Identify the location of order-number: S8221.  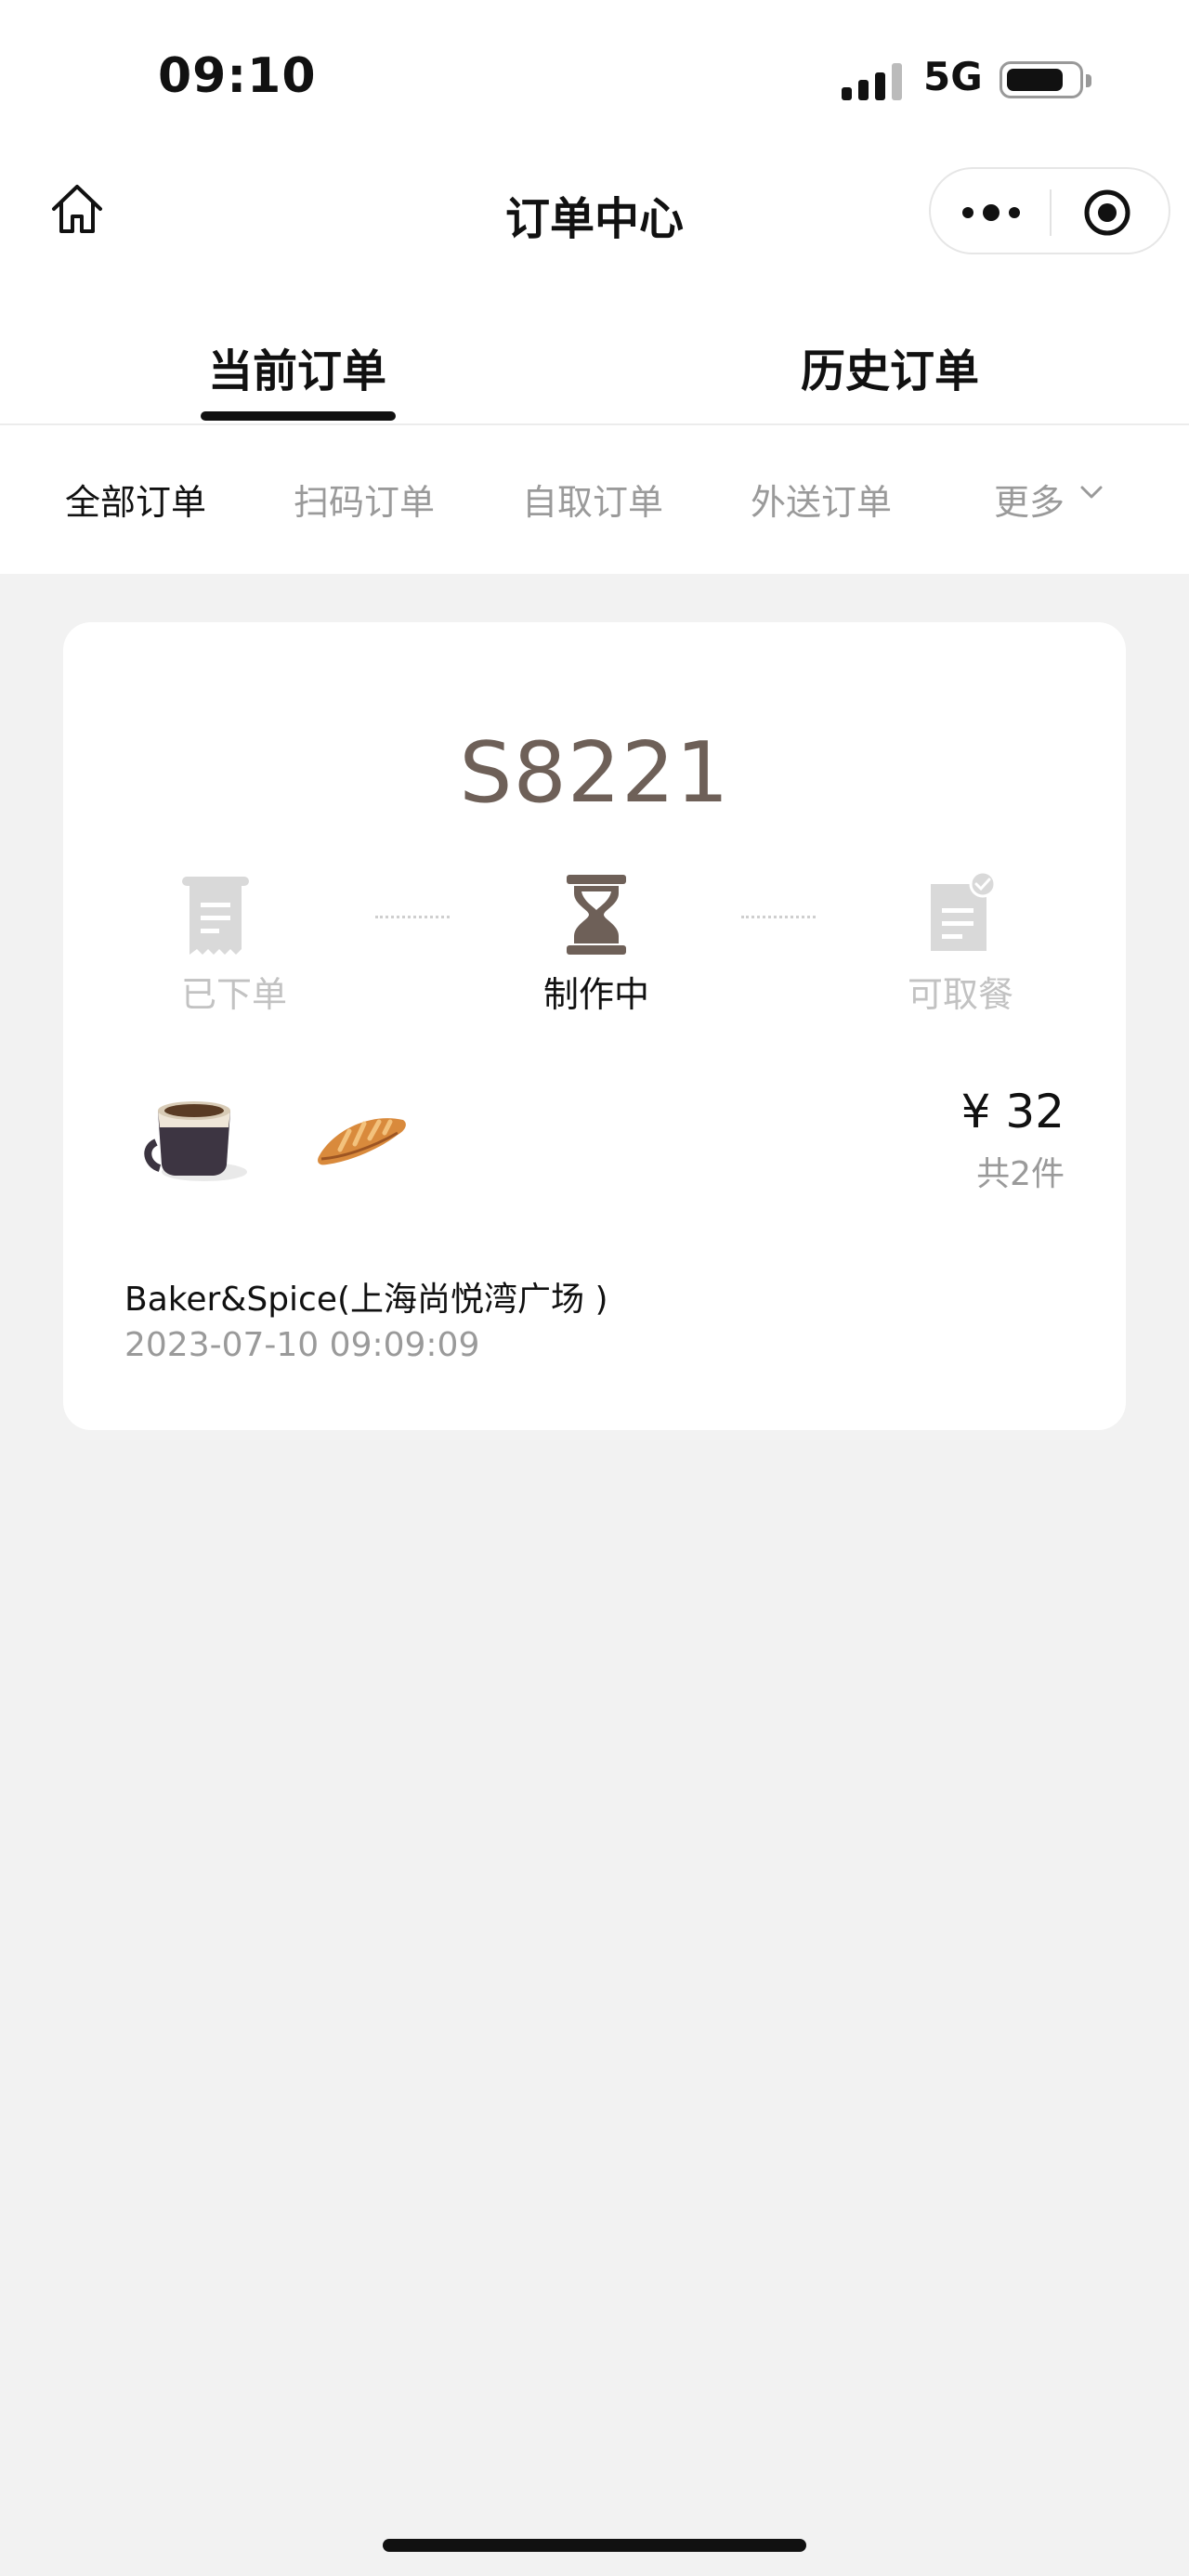
(594, 773).